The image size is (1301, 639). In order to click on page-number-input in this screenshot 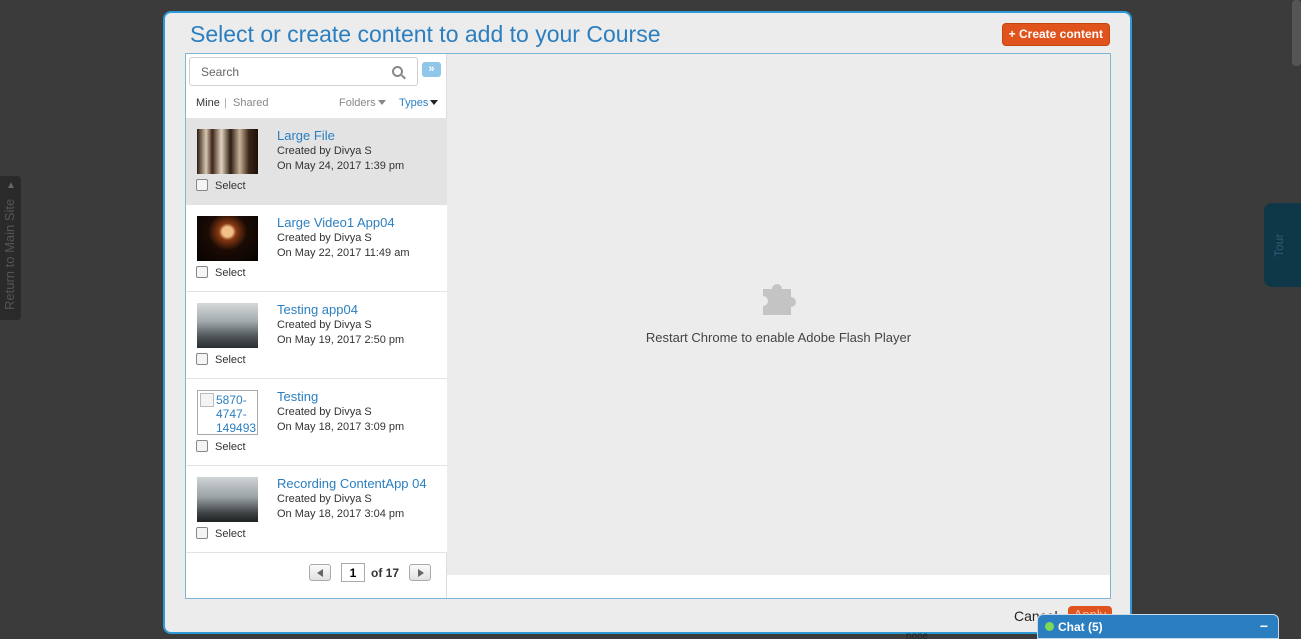, I will do `click(353, 572)`.